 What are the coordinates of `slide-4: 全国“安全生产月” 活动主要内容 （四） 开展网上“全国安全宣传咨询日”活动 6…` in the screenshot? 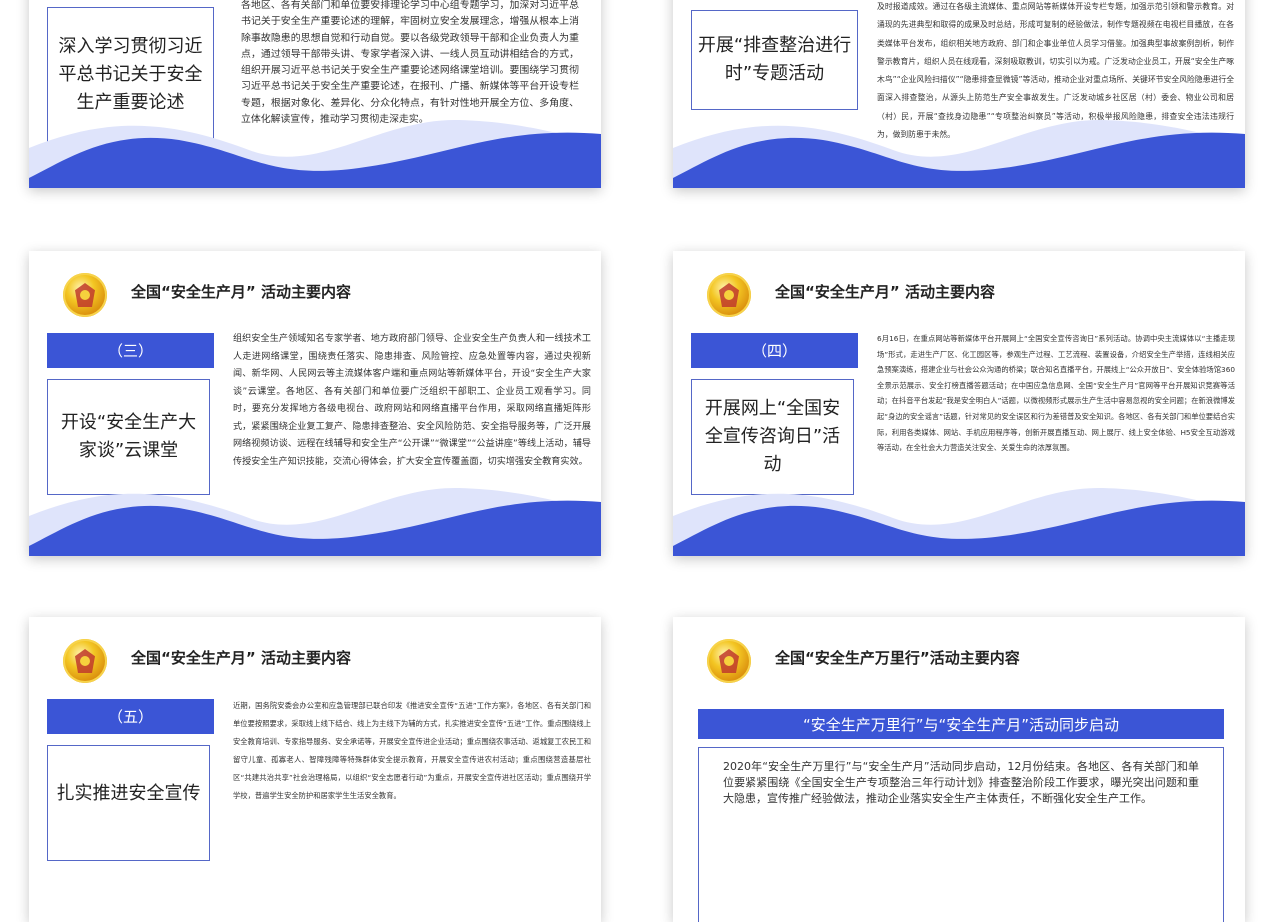 It's located at (959, 403).